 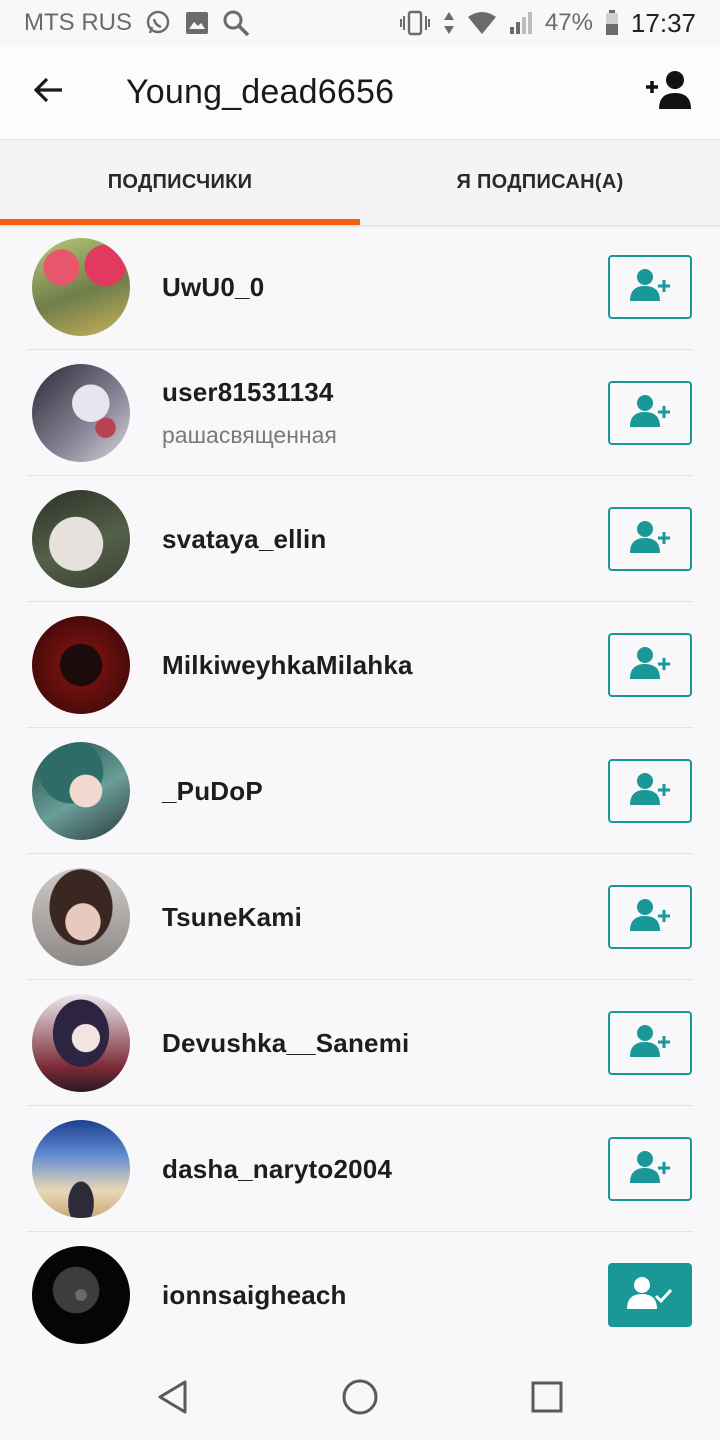 I want to click on back-arrow-icon, so click(x=48, y=92).